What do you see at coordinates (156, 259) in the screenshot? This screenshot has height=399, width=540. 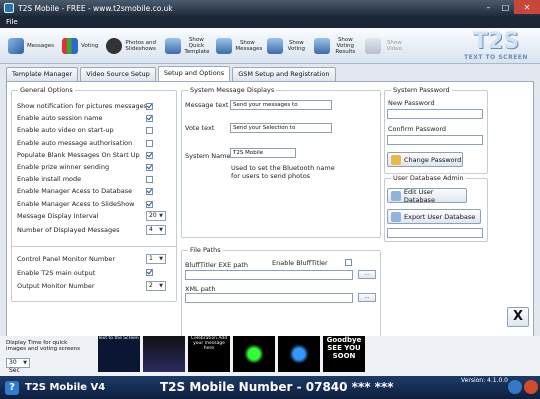 I see `control-panel-select: 1 ▼` at bounding box center [156, 259].